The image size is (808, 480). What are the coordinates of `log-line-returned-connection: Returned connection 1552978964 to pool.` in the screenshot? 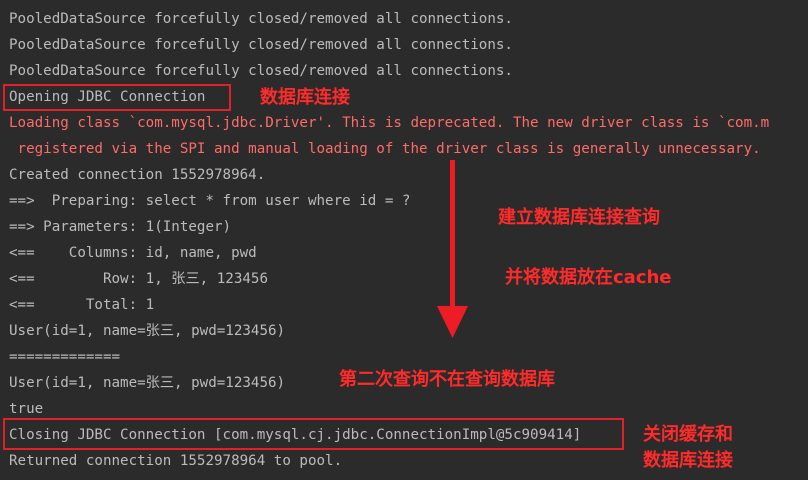 It's located at (176, 461).